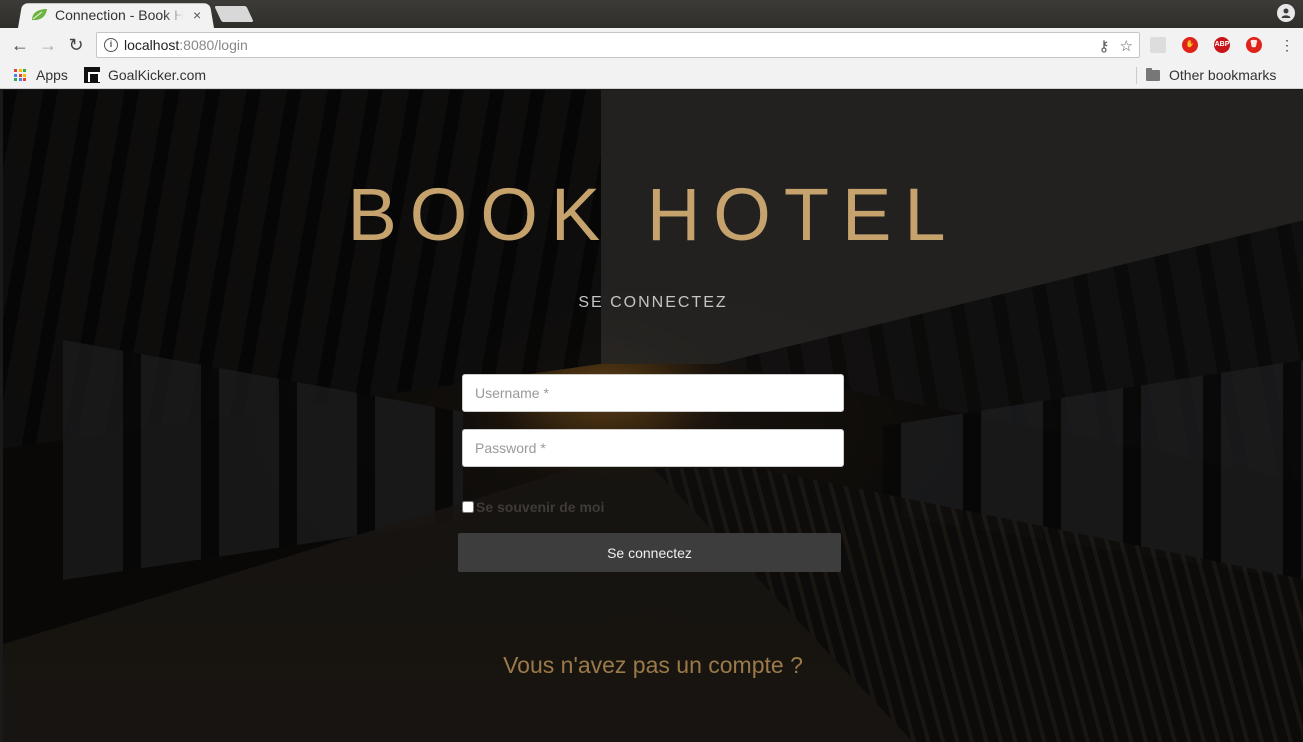 The image size is (1303, 742). What do you see at coordinates (197, 15) in the screenshot?
I see `tab-close-icon: ×` at bounding box center [197, 15].